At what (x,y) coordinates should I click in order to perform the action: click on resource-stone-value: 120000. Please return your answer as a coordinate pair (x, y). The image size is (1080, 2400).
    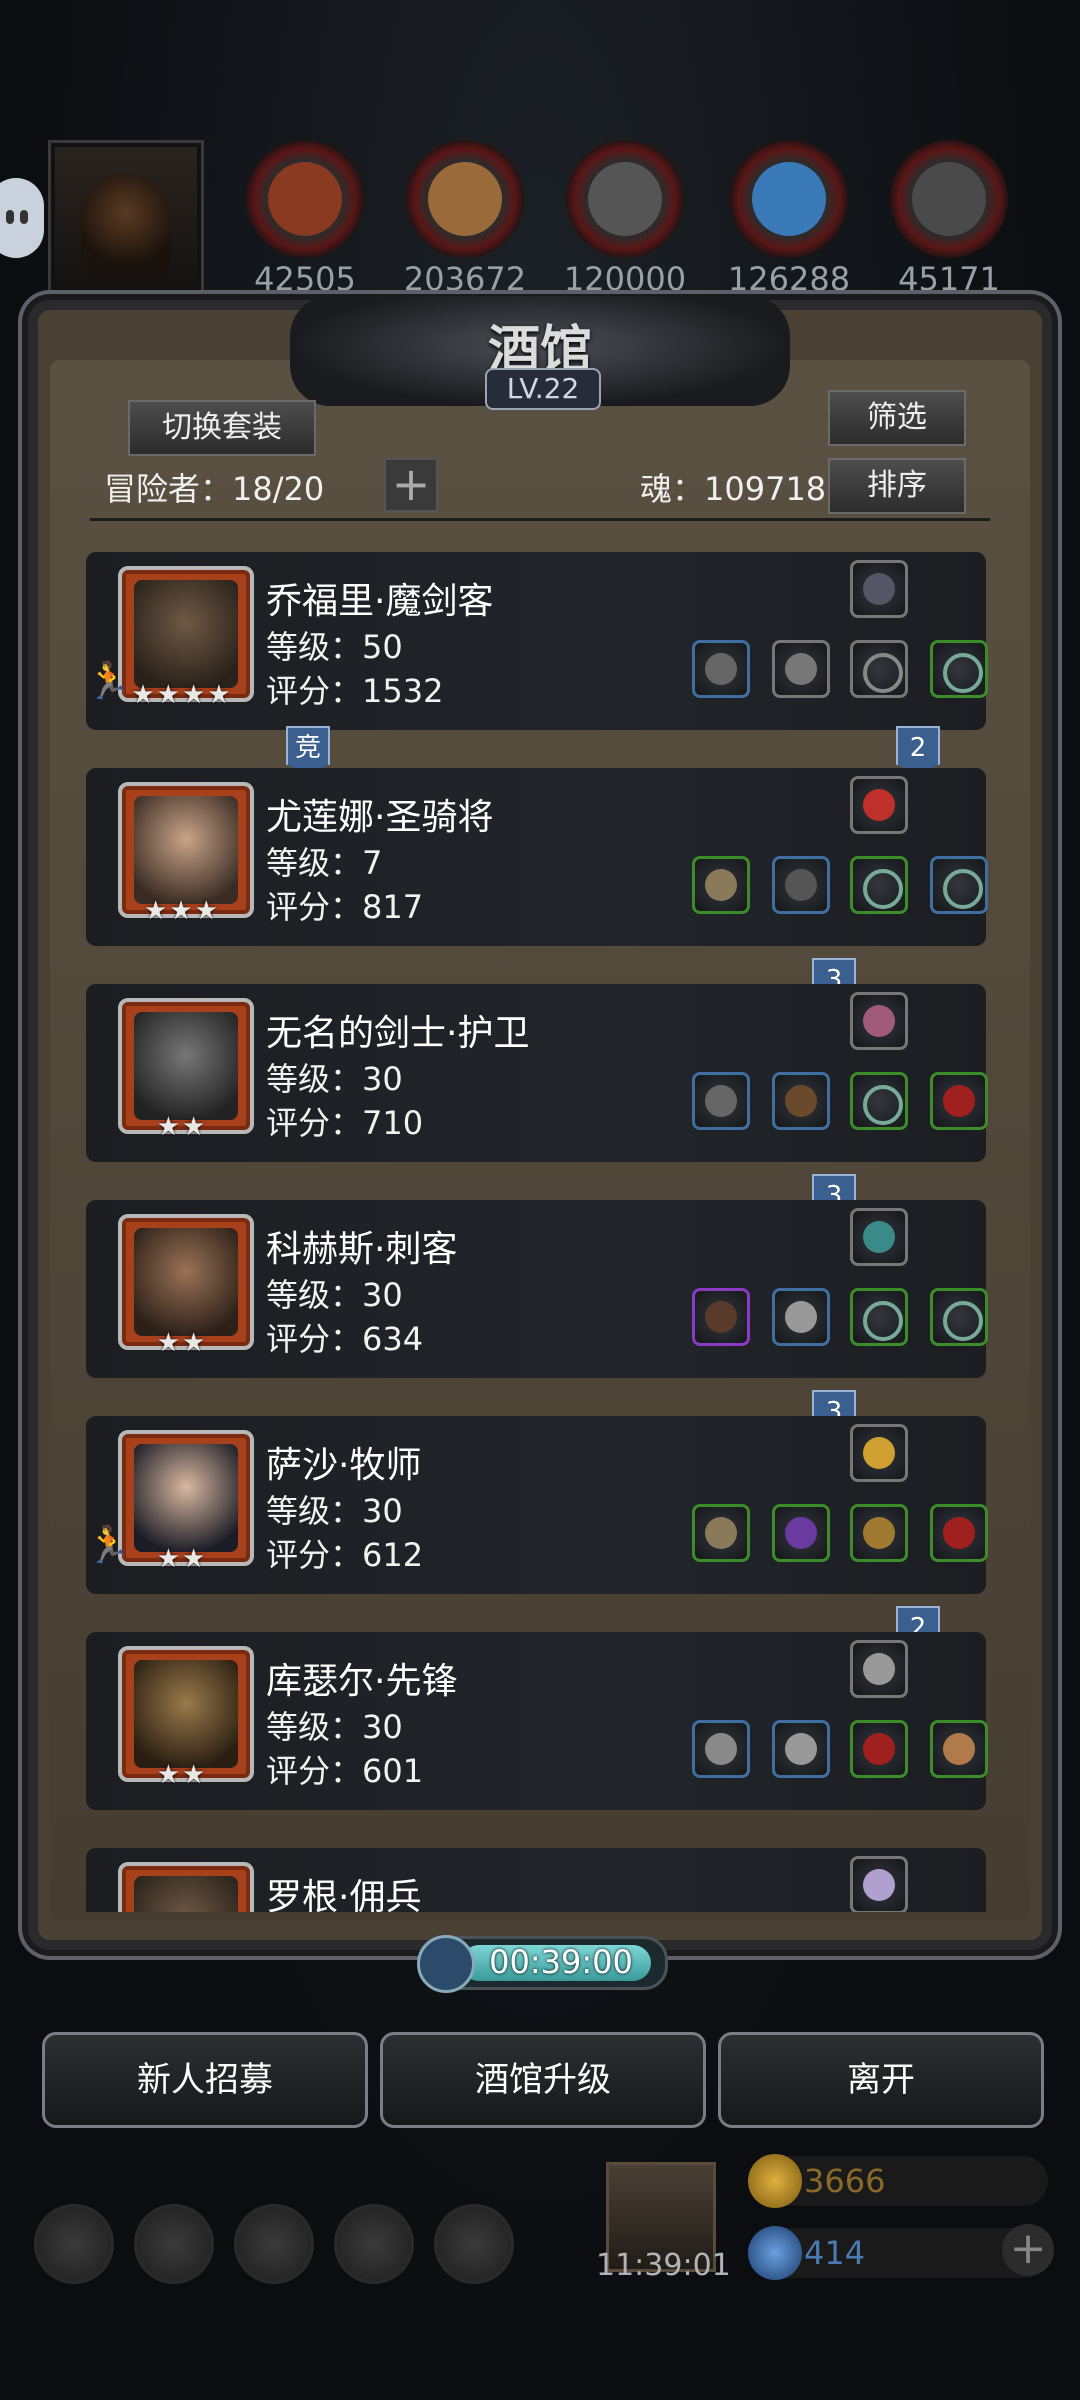
    Looking at the image, I should click on (625, 279).